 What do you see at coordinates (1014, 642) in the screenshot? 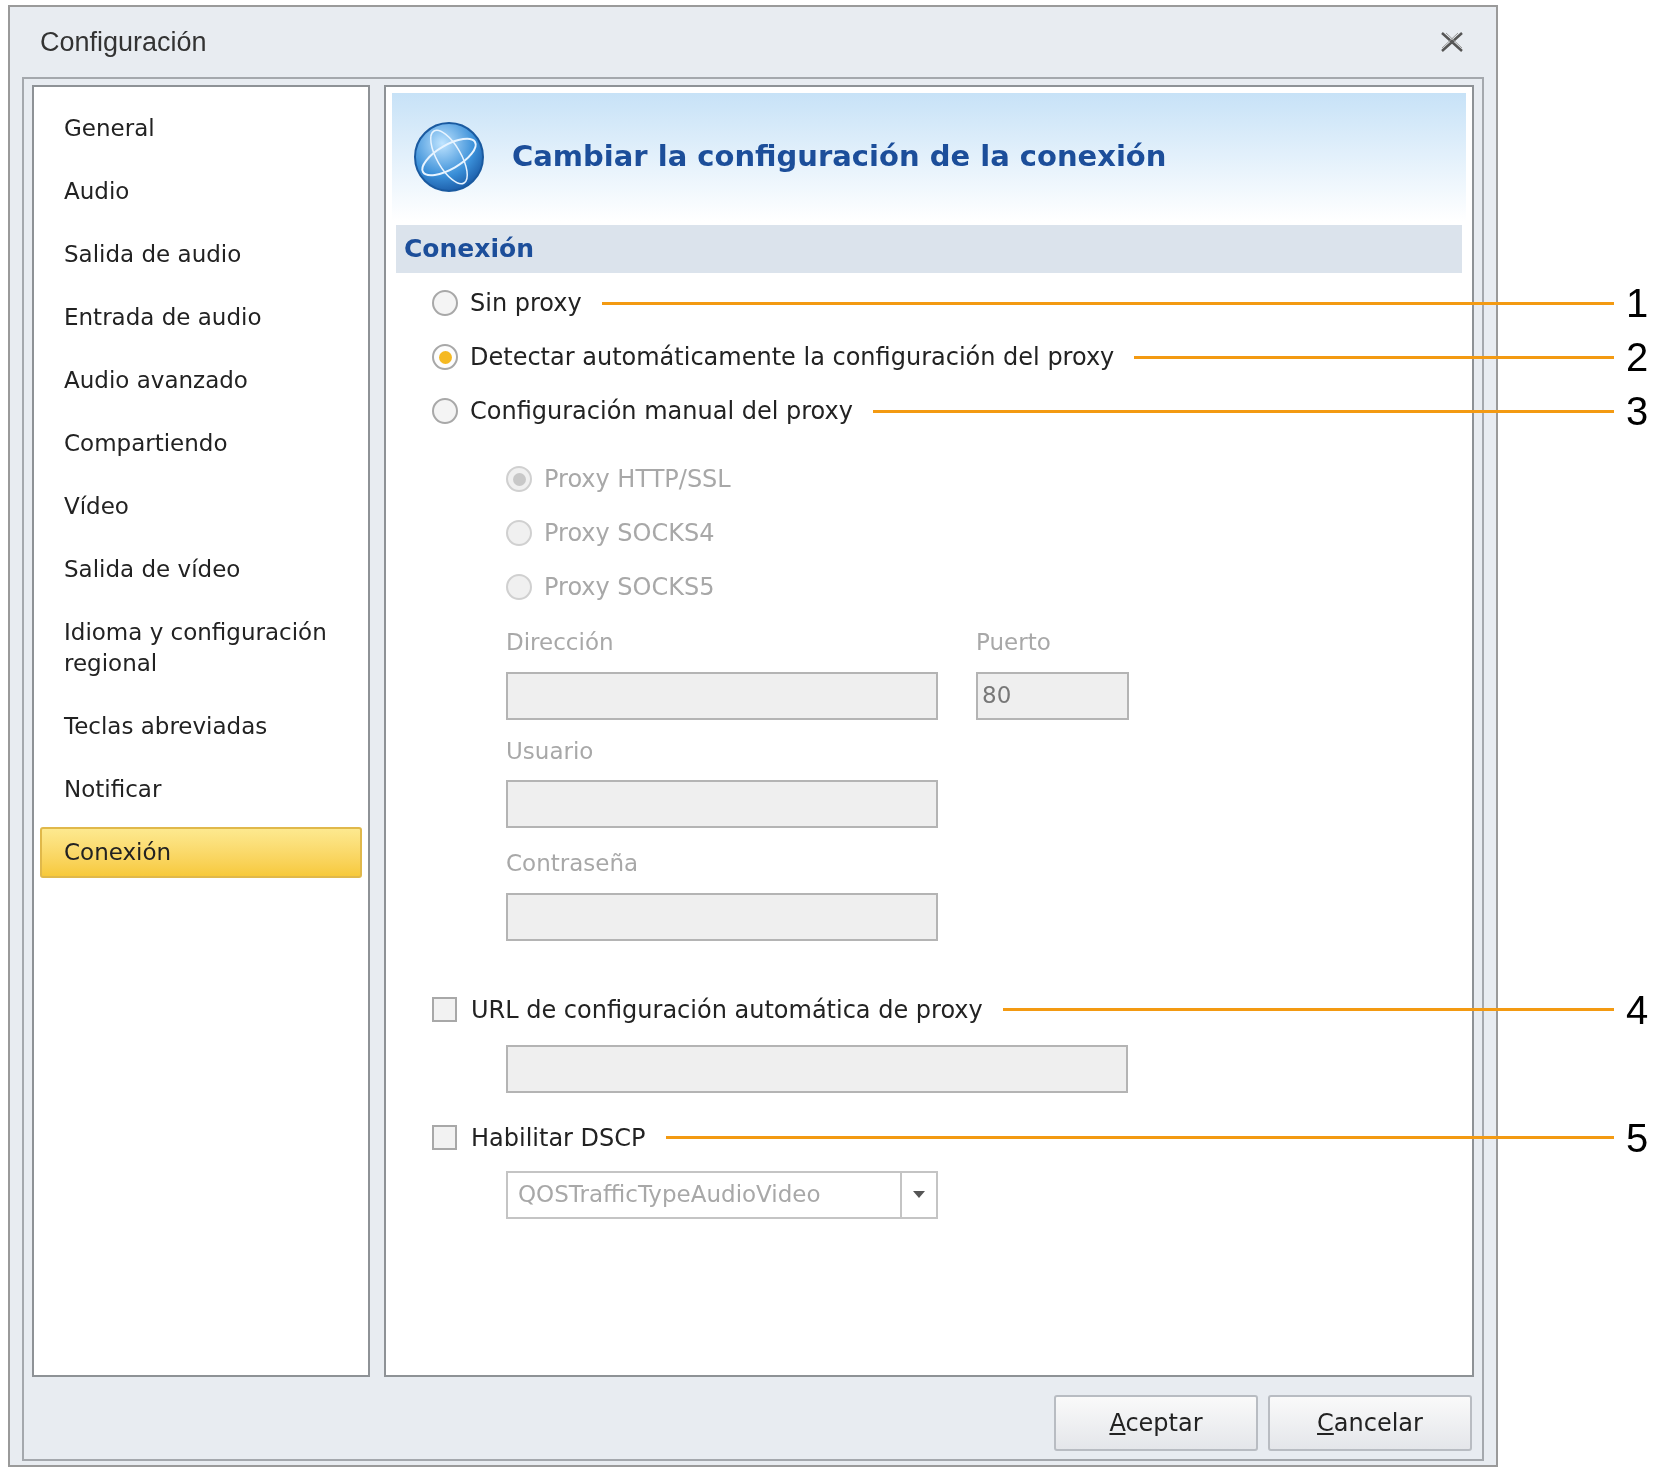
I see `field-label: Puerto` at bounding box center [1014, 642].